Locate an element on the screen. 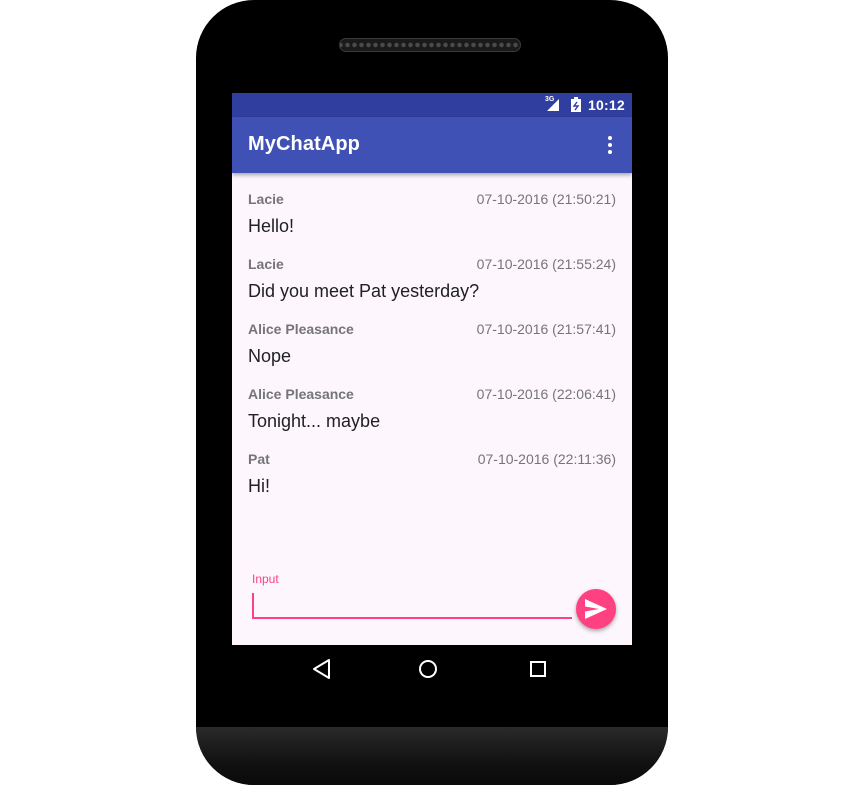  status-bar: 3G 10:12 is located at coordinates (432, 105).